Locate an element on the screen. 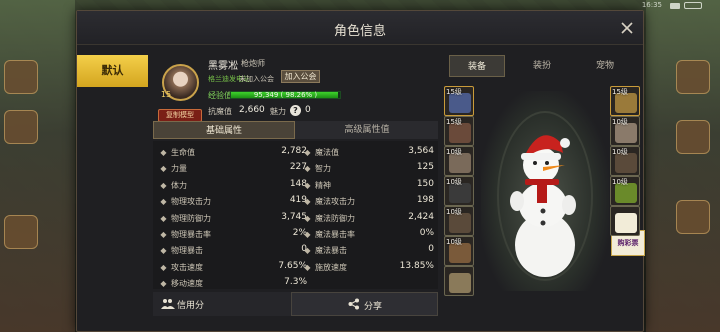 This screenshot has height=332, width=720. share-label: 分享 is located at coordinates (373, 307).